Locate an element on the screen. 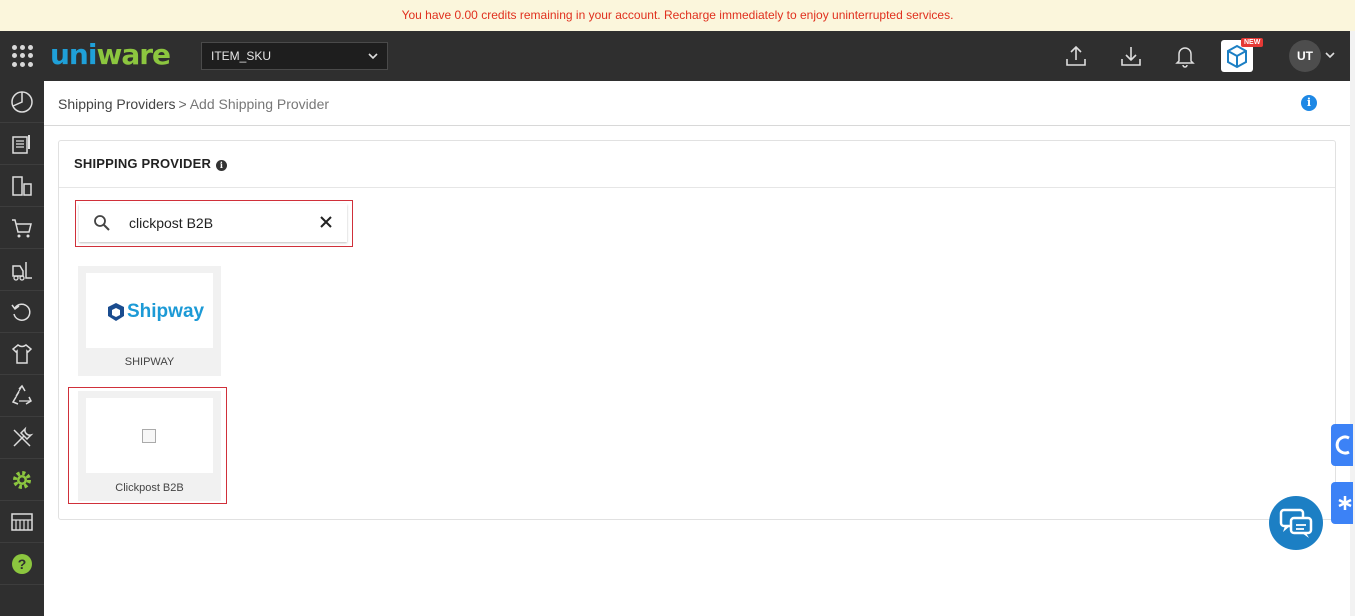 This screenshot has height=616, width=1355. provider-label: SHIPWAY is located at coordinates (149, 362).